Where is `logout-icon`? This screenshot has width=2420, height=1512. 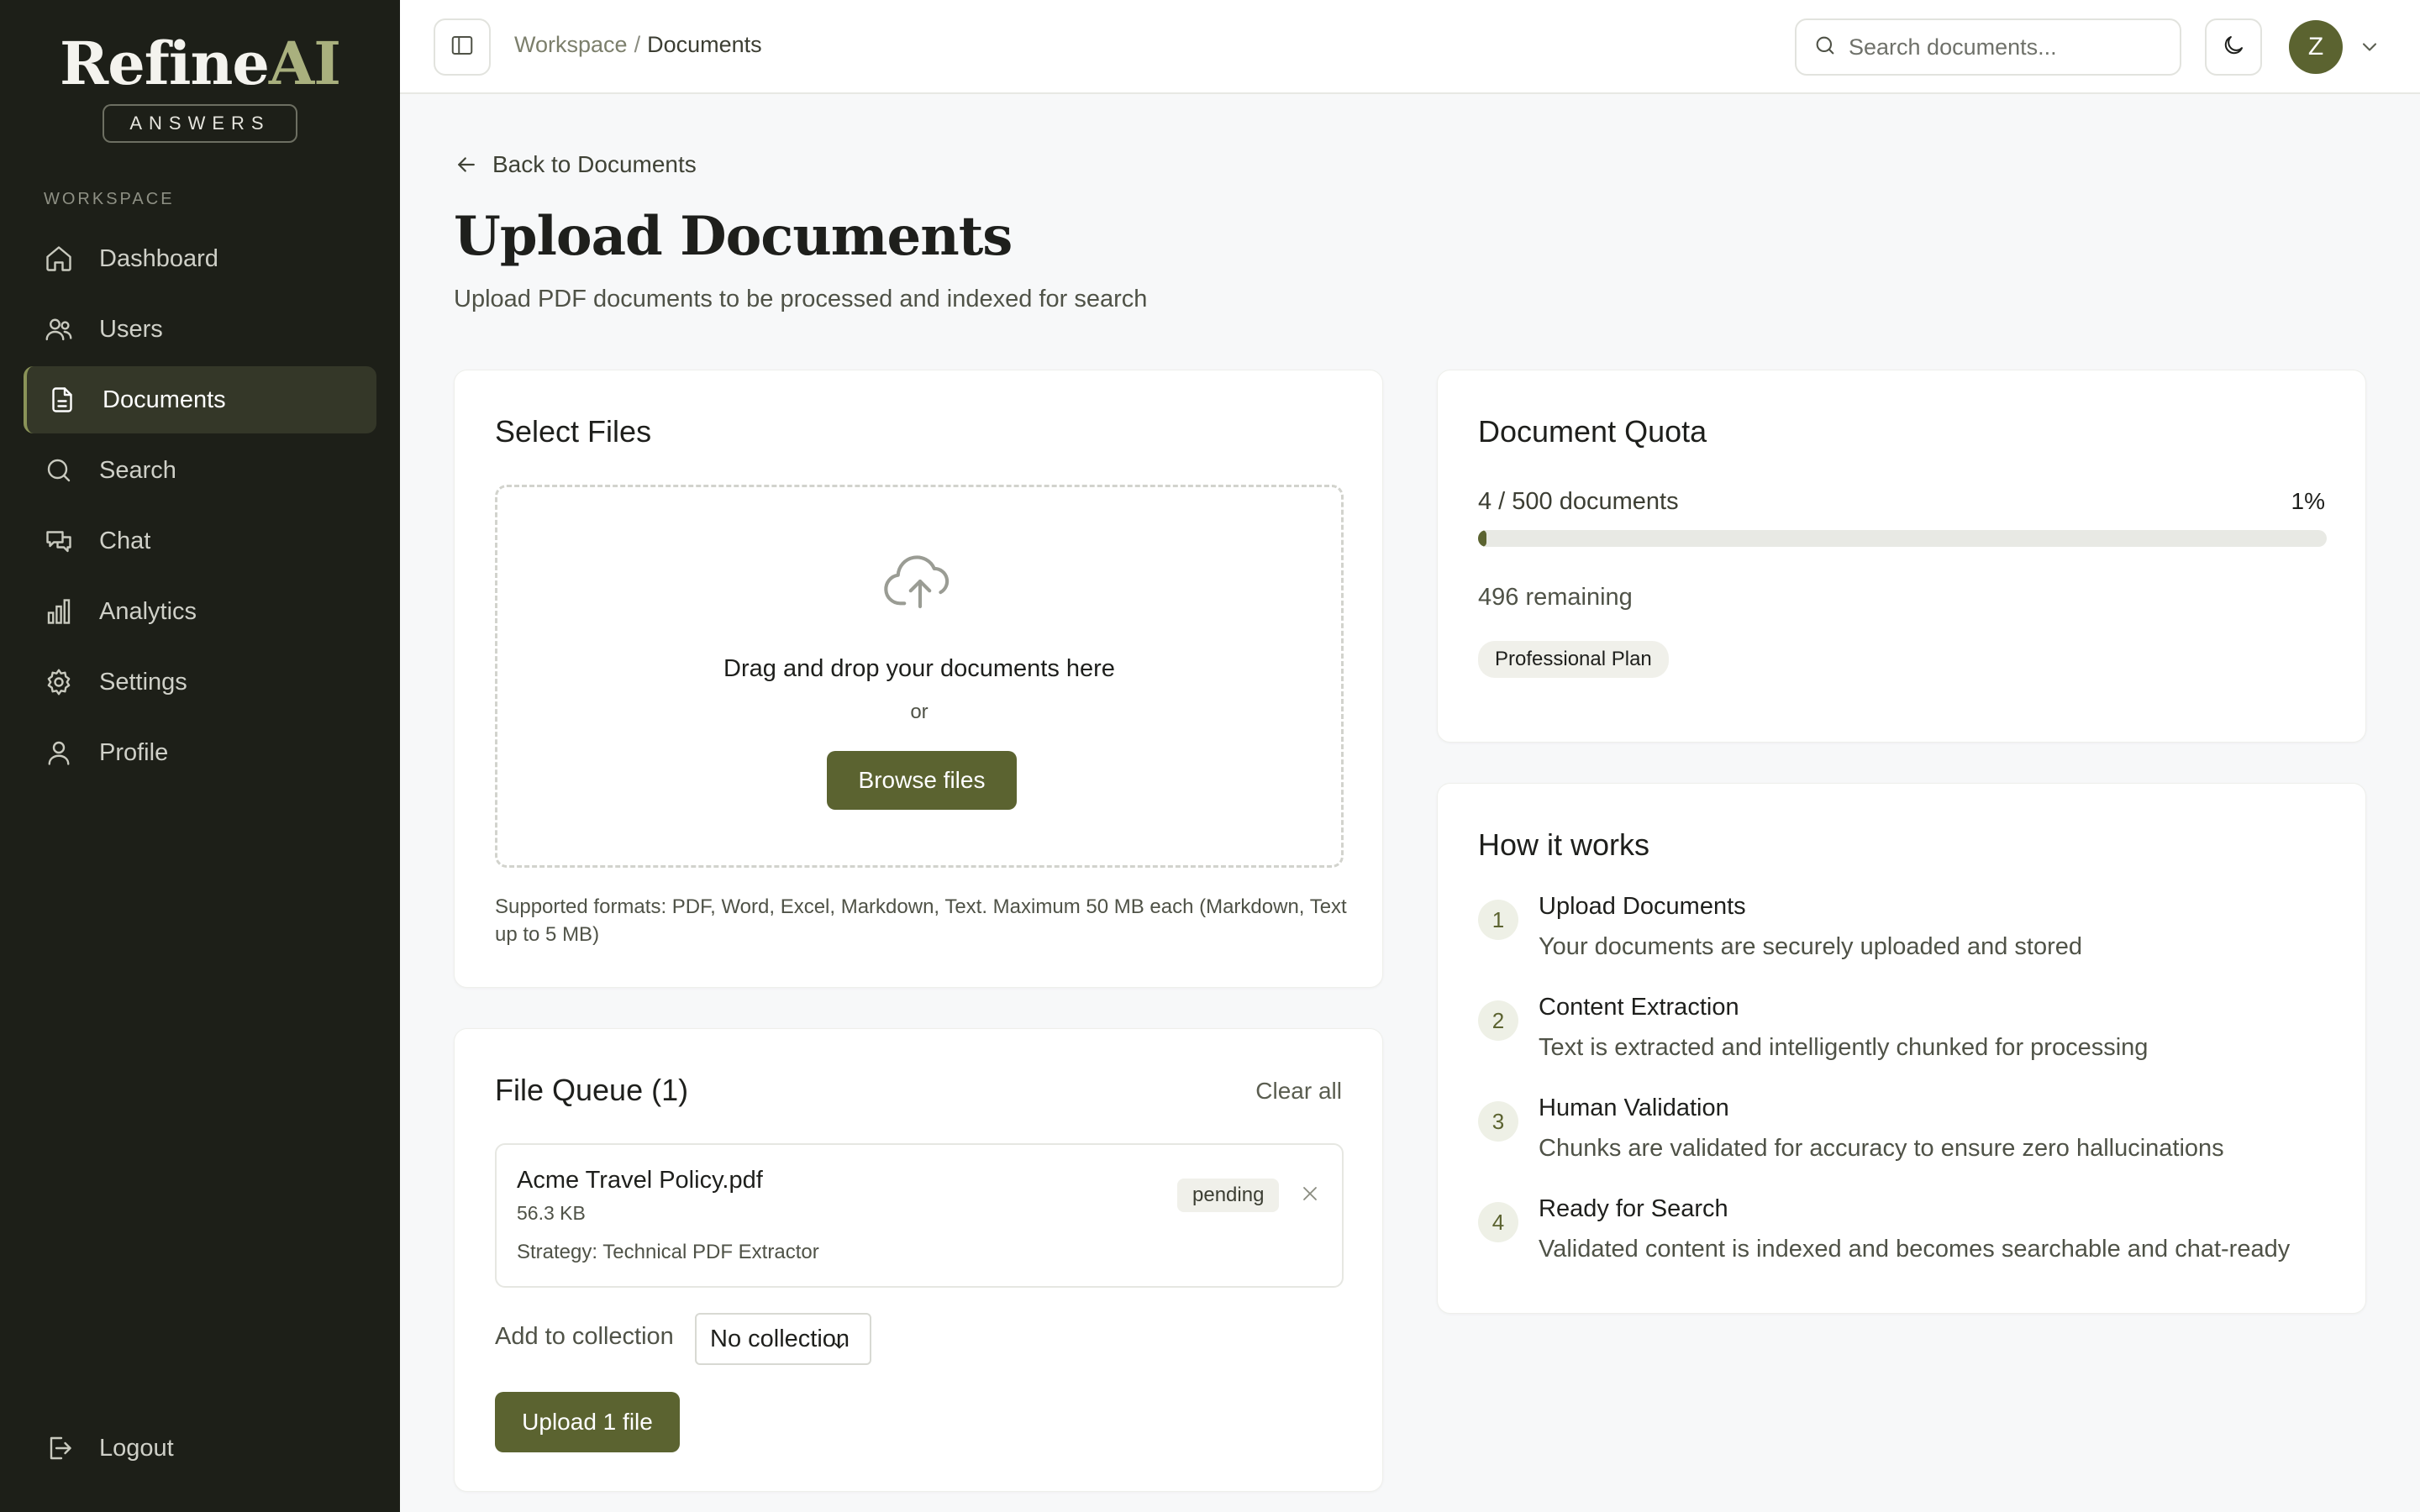
logout-icon is located at coordinates (59, 1448).